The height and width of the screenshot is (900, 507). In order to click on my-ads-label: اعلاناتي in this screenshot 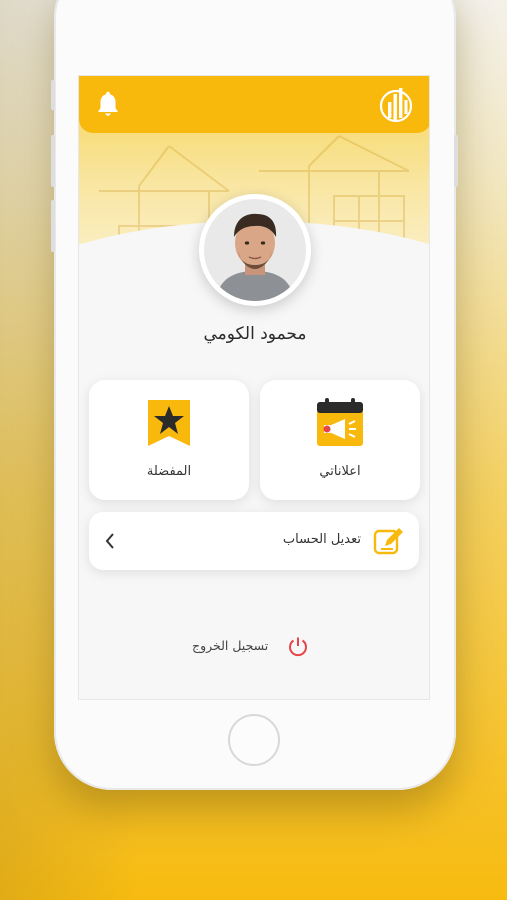, I will do `click(340, 471)`.